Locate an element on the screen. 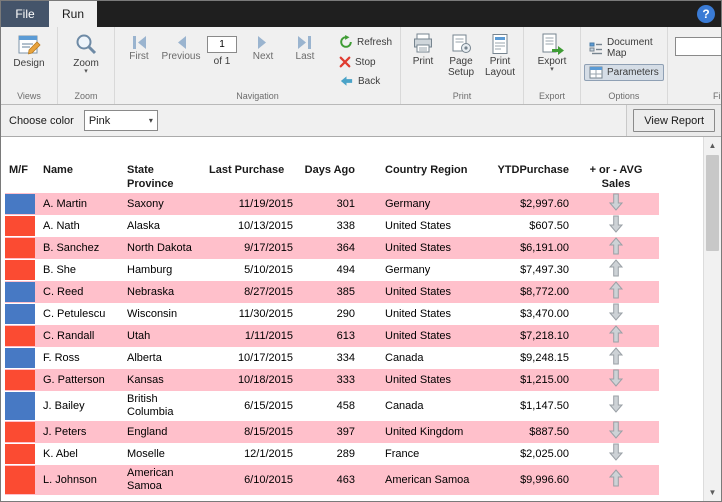 This screenshot has height=502, width=722. page-number-area: of 1 is located at coordinates (222, 48).